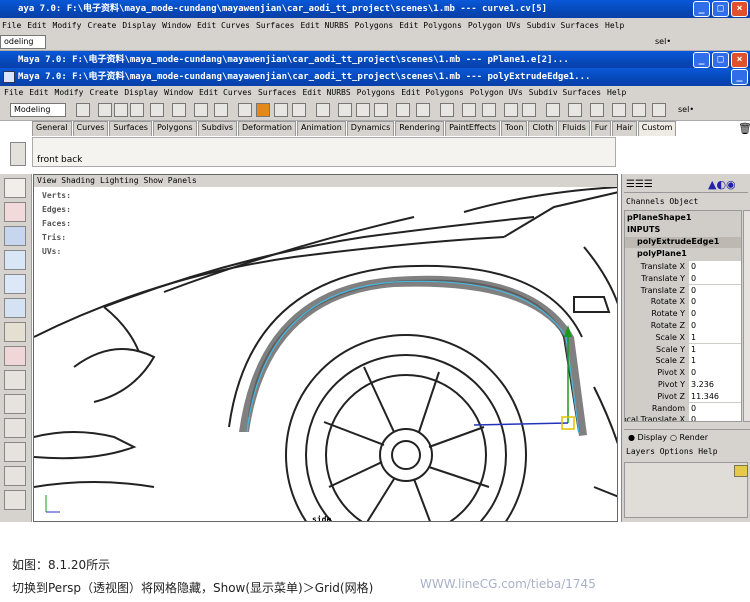 Image resolution: width=750 pixels, height=602 pixels. I want to click on mode-select: Modeling, so click(38, 110).